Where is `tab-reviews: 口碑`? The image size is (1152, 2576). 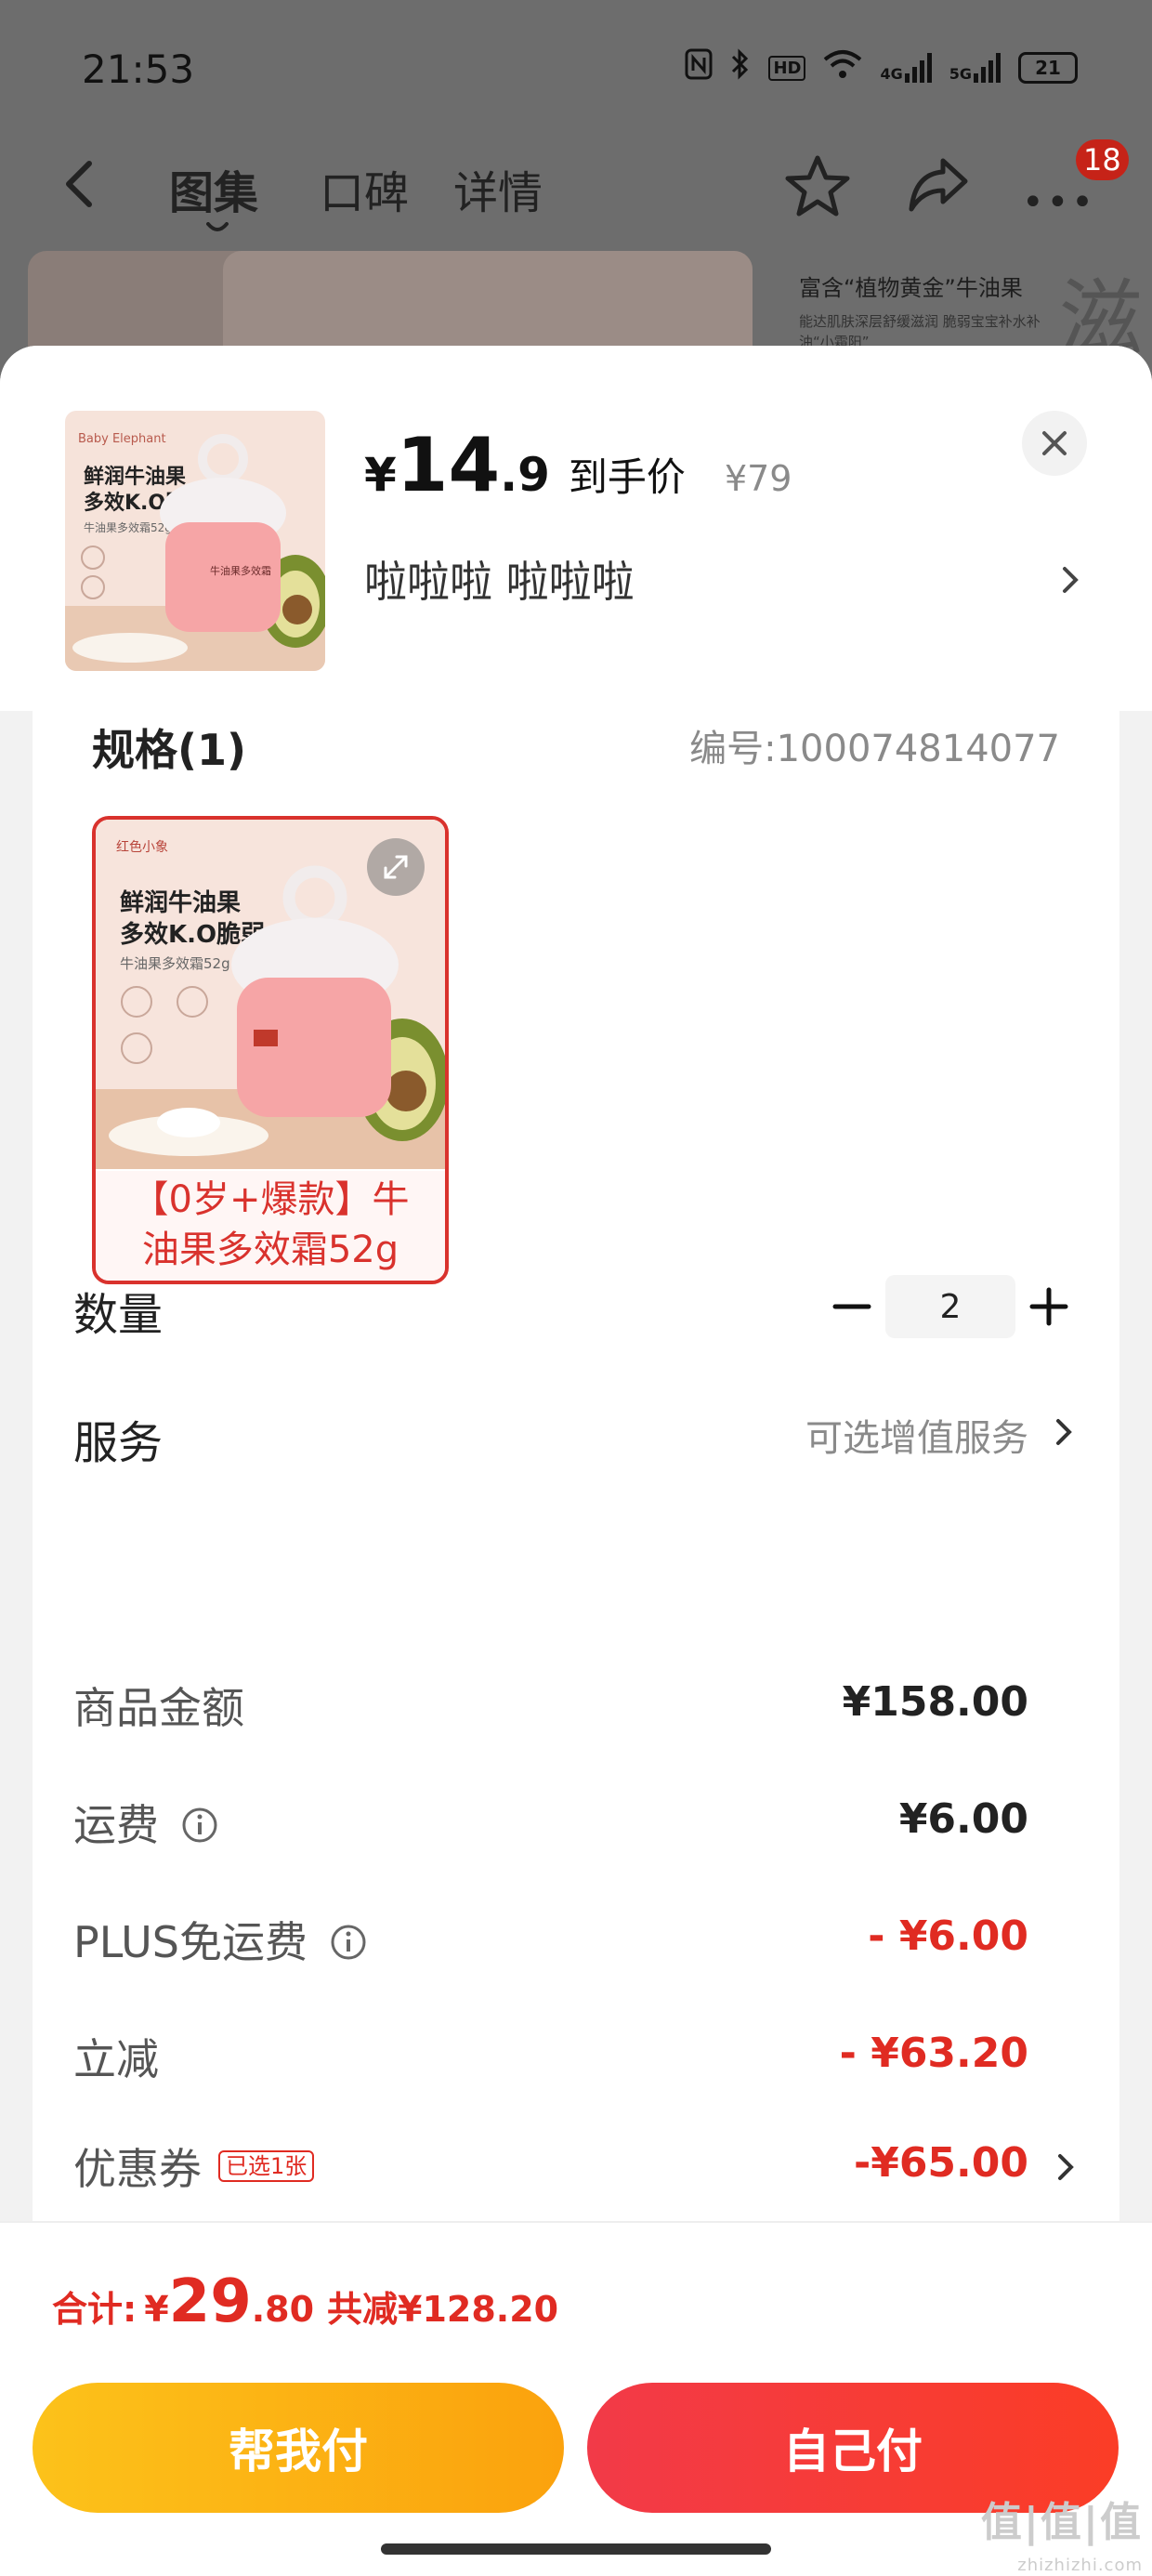 tab-reviews: 口碑 is located at coordinates (364, 188).